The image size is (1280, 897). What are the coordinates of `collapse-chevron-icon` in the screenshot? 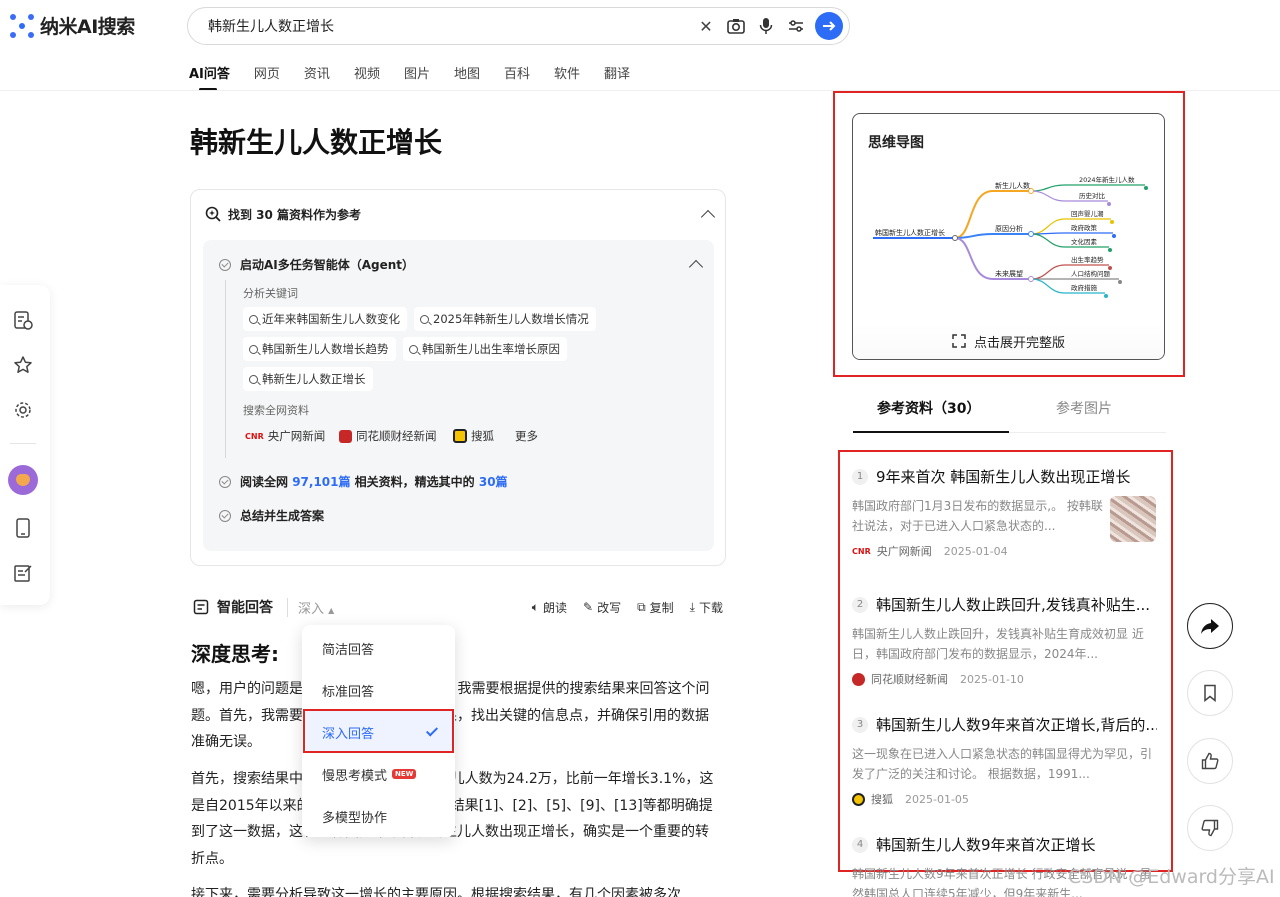 It's located at (708, 217).